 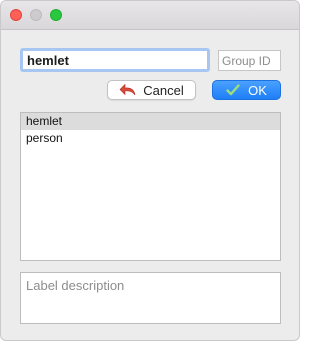 What do you see at coordinates (163, 90) in the screenshot?
I see `cancel-button-label: Cancel` at bounding box center [163, 90].